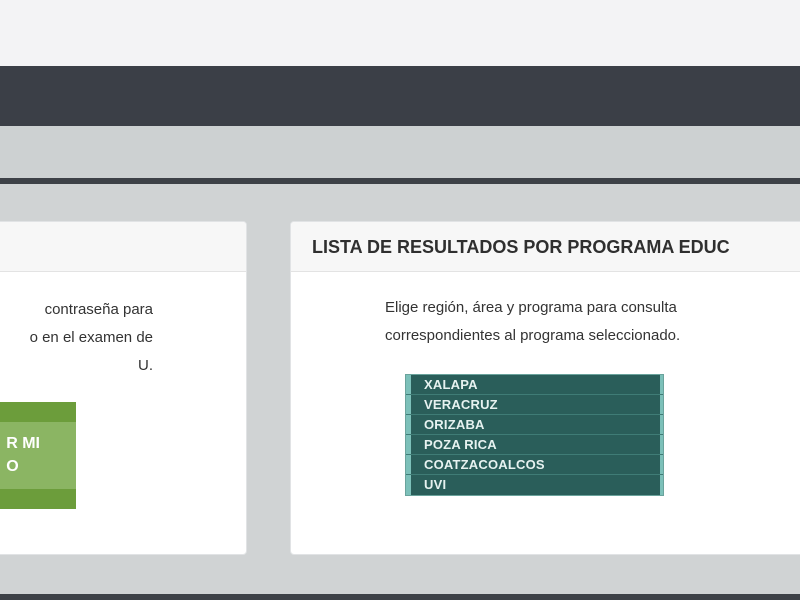  Describe the element at coordinates (12, 466) in the screenshot. I see `button-label-line-2: O` at that location.